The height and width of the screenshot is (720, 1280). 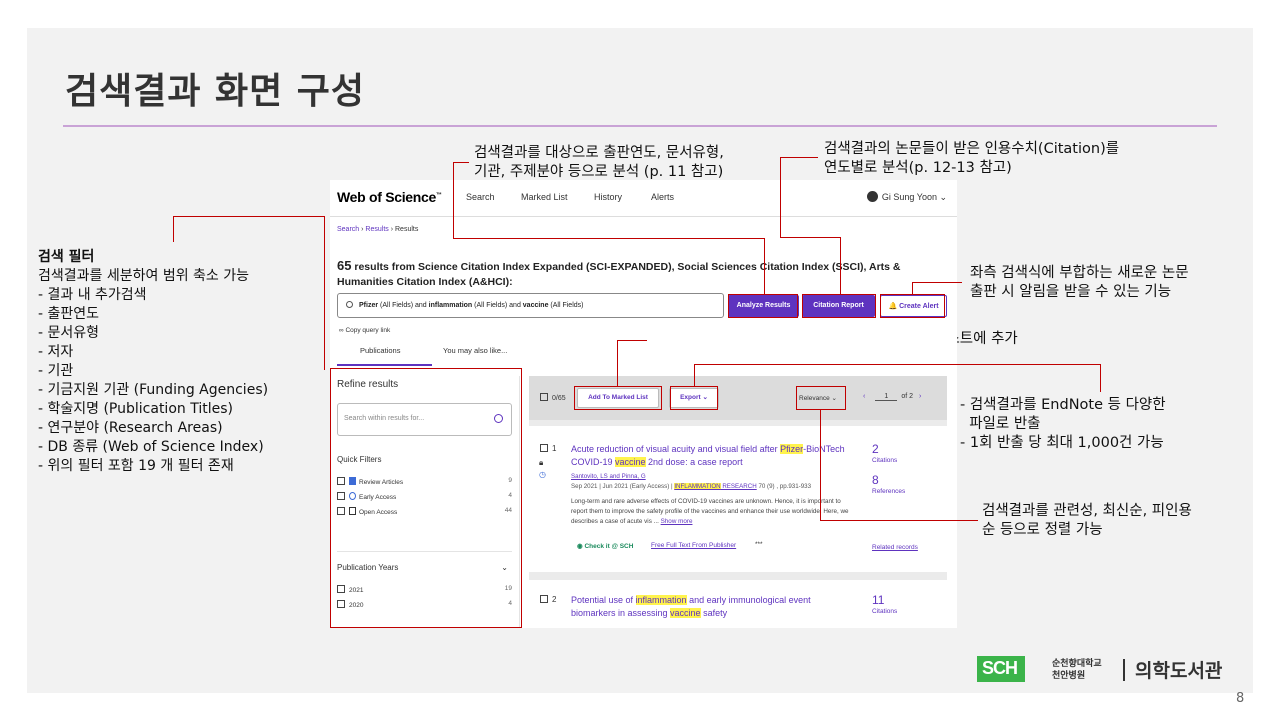 I want to click on logo-divider, so click(x=1124, y=670).